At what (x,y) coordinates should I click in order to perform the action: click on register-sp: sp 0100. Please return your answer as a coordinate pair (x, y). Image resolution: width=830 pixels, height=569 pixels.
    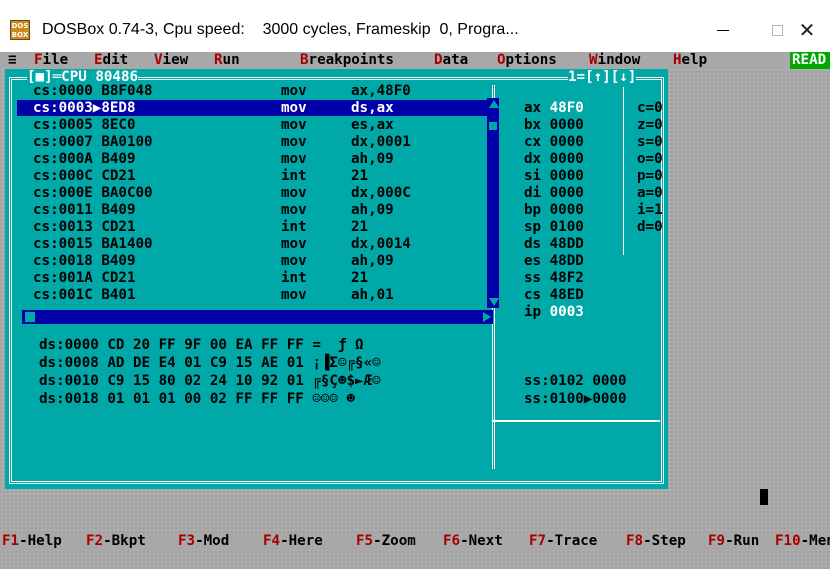
    Looking at the image, I should click on (554, 227).